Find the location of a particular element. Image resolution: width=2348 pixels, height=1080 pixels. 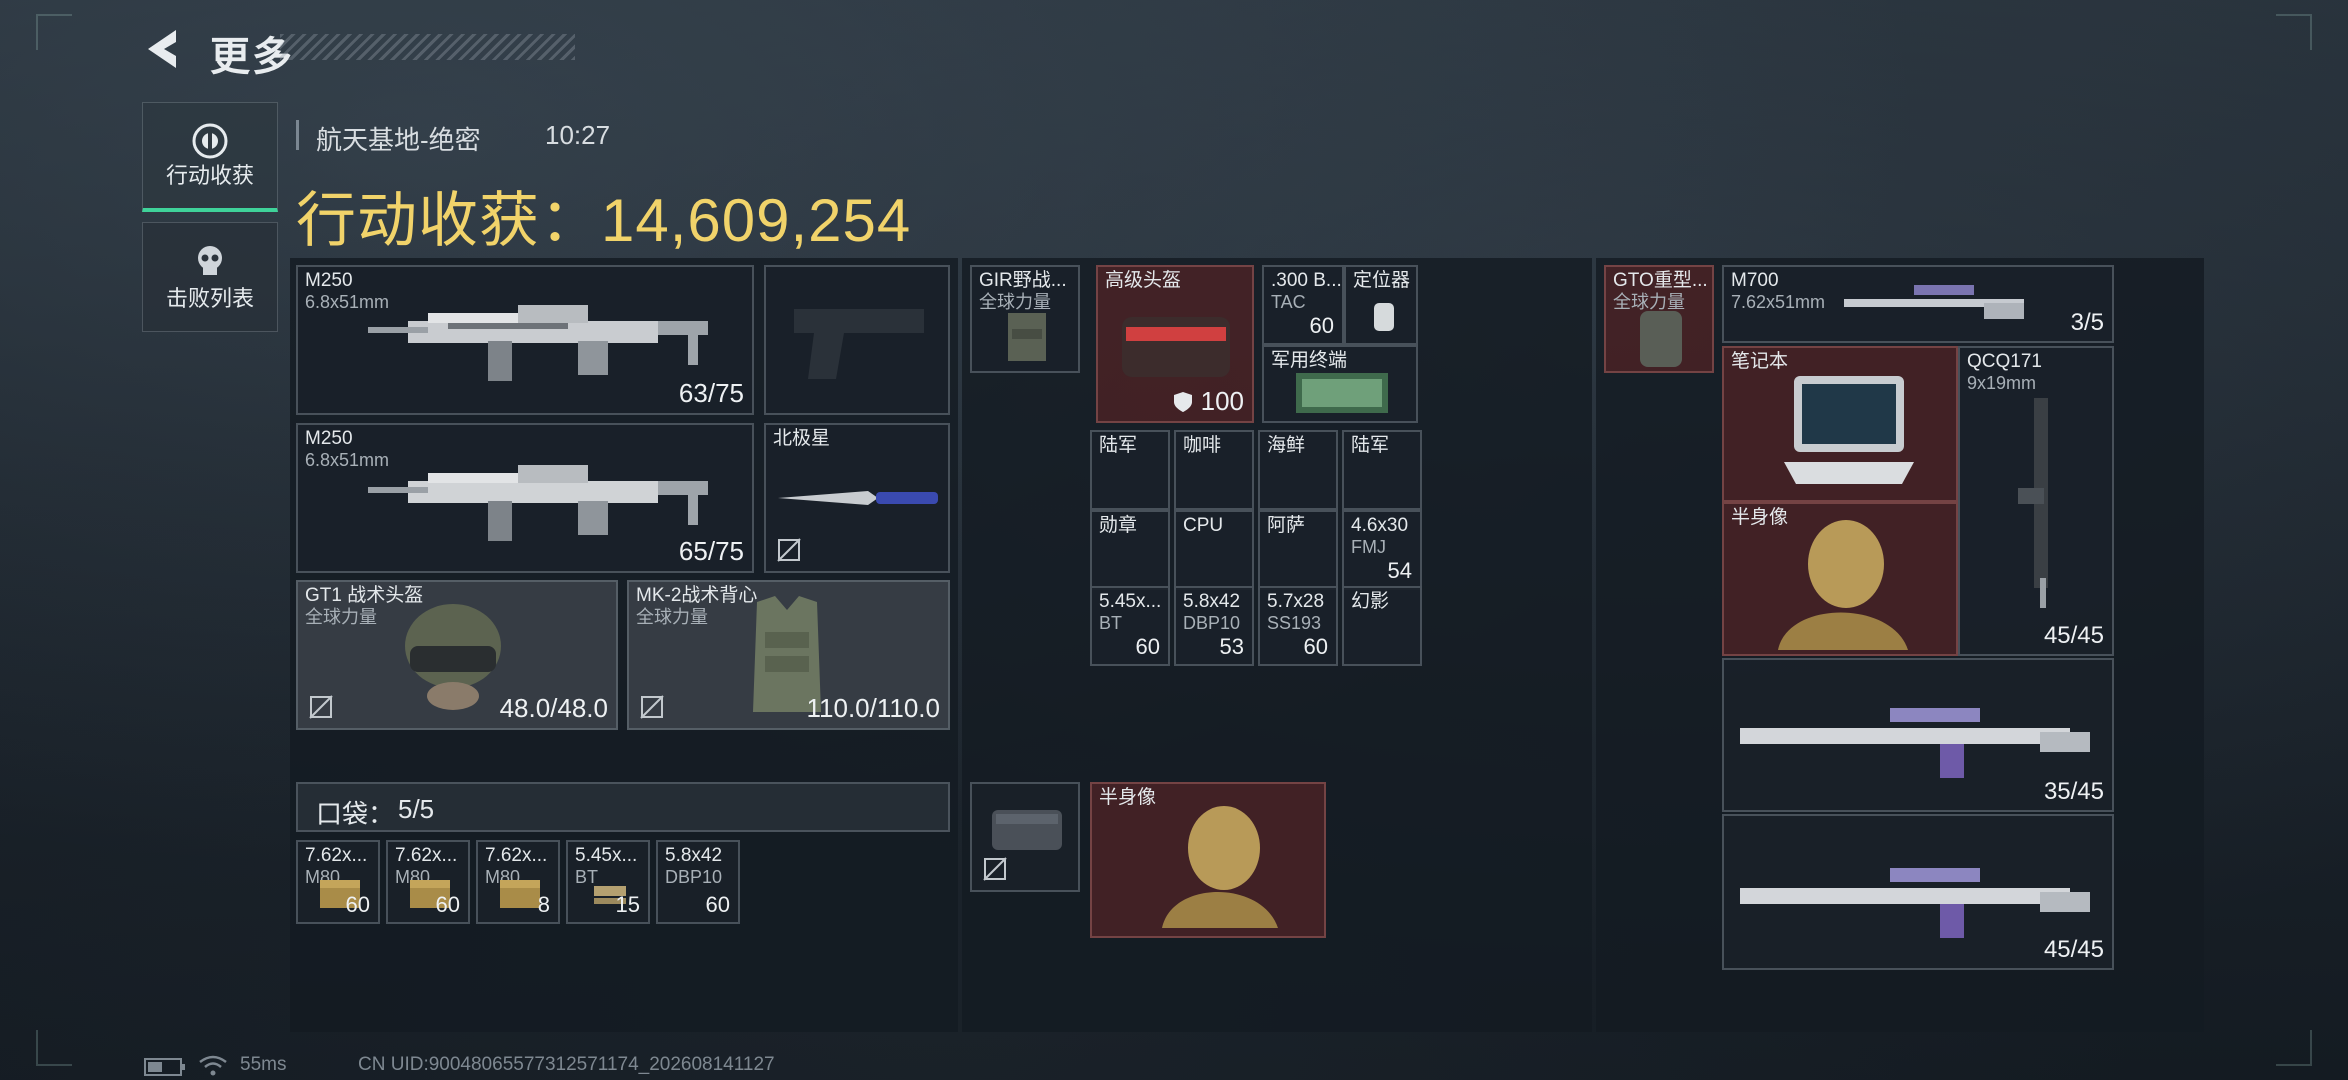

backpack-item-rifle: M700 7.62x51mm 3/5 is located at coordinates (1918, 304).